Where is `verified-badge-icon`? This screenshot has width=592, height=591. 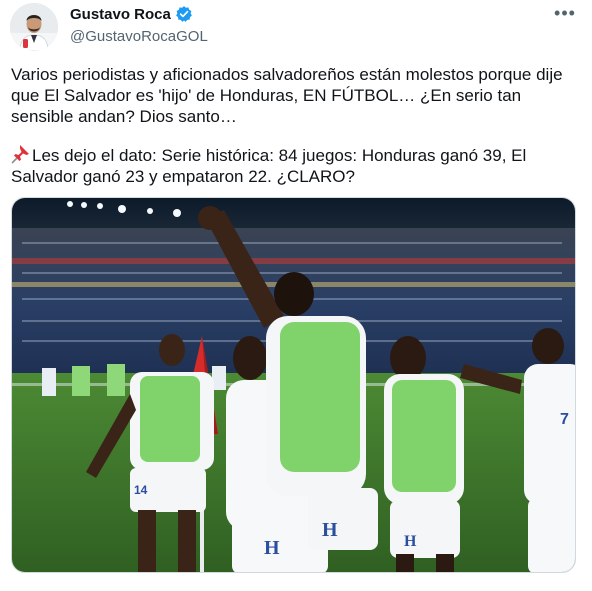 verified-badge-icon is located at coordinates (184, 14).